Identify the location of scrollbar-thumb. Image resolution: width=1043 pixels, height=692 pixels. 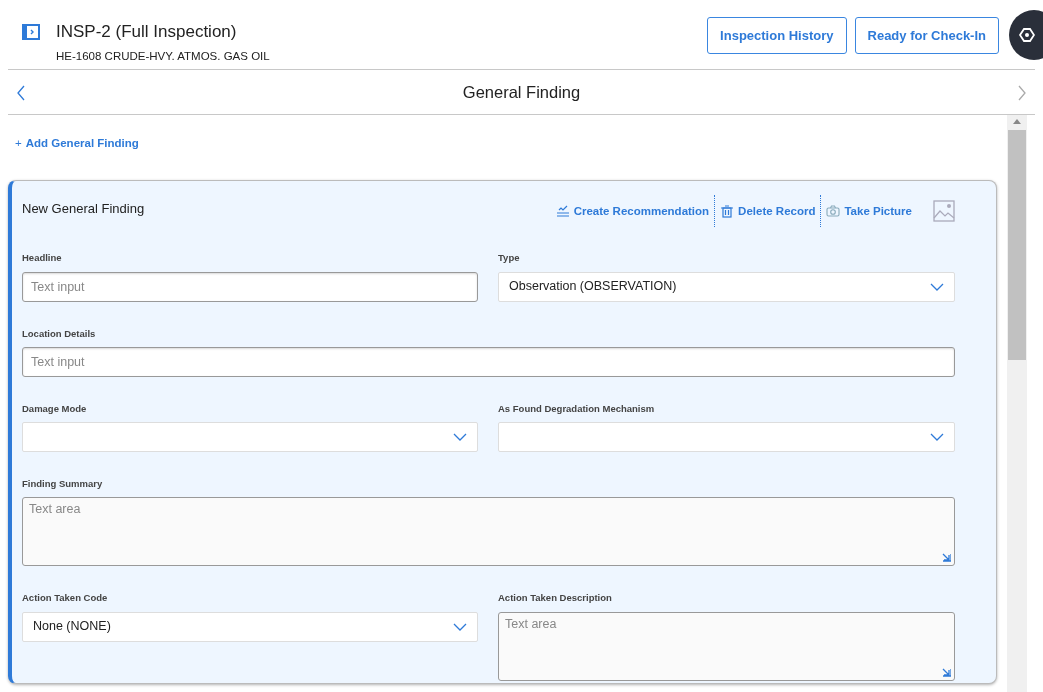
(1017, 245).